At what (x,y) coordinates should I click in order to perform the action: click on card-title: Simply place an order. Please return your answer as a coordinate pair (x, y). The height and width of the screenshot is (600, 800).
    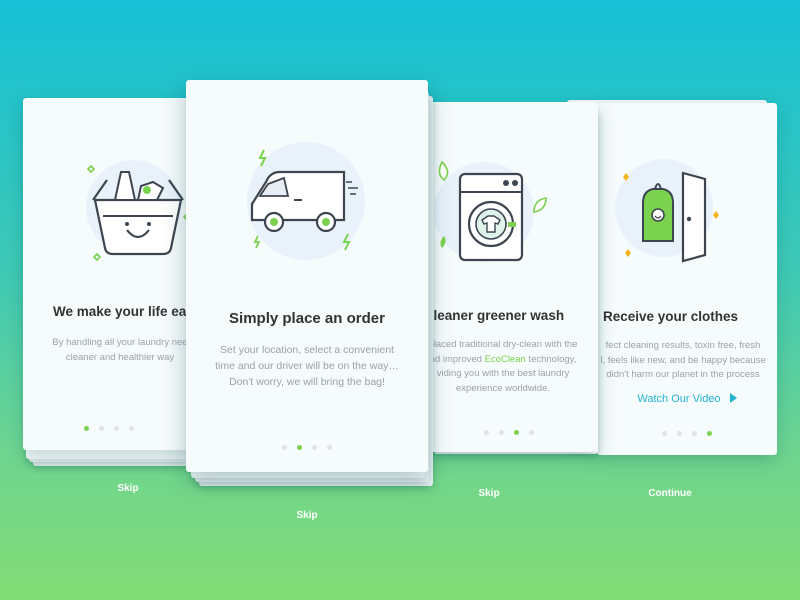
    Looking at the image, I should click on (307, 318).